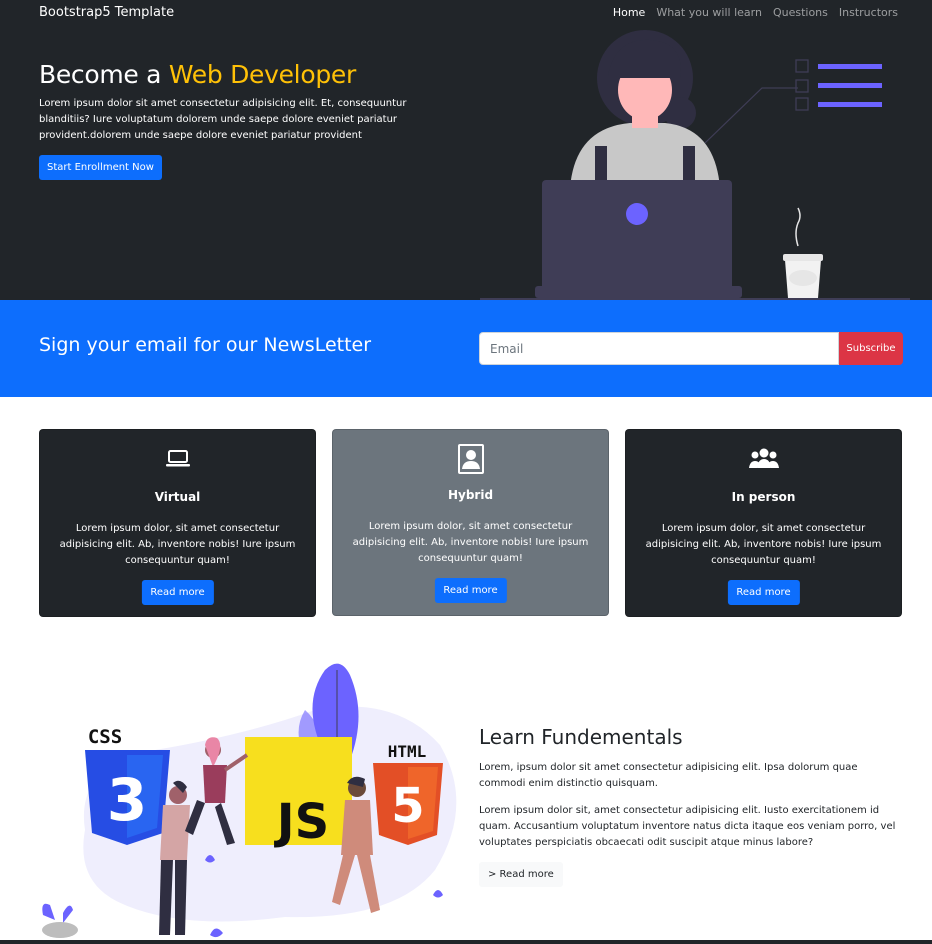 The width and height of the screenshot is (932, 944). I want to click on nav-link-questions: Questions, so click(800, 12).